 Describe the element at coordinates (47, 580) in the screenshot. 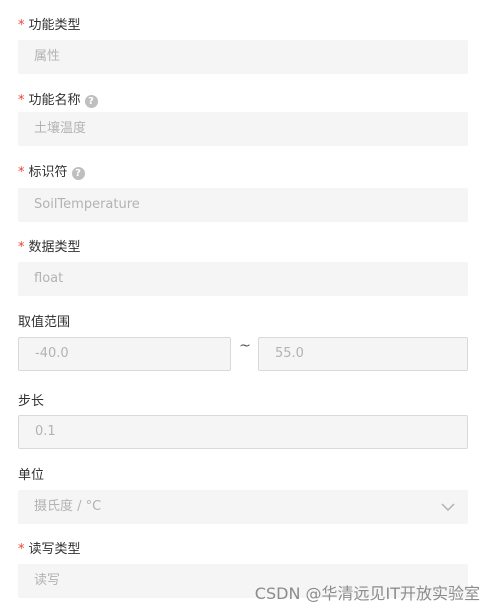

I see `rw-type-value: 读写` at that location.